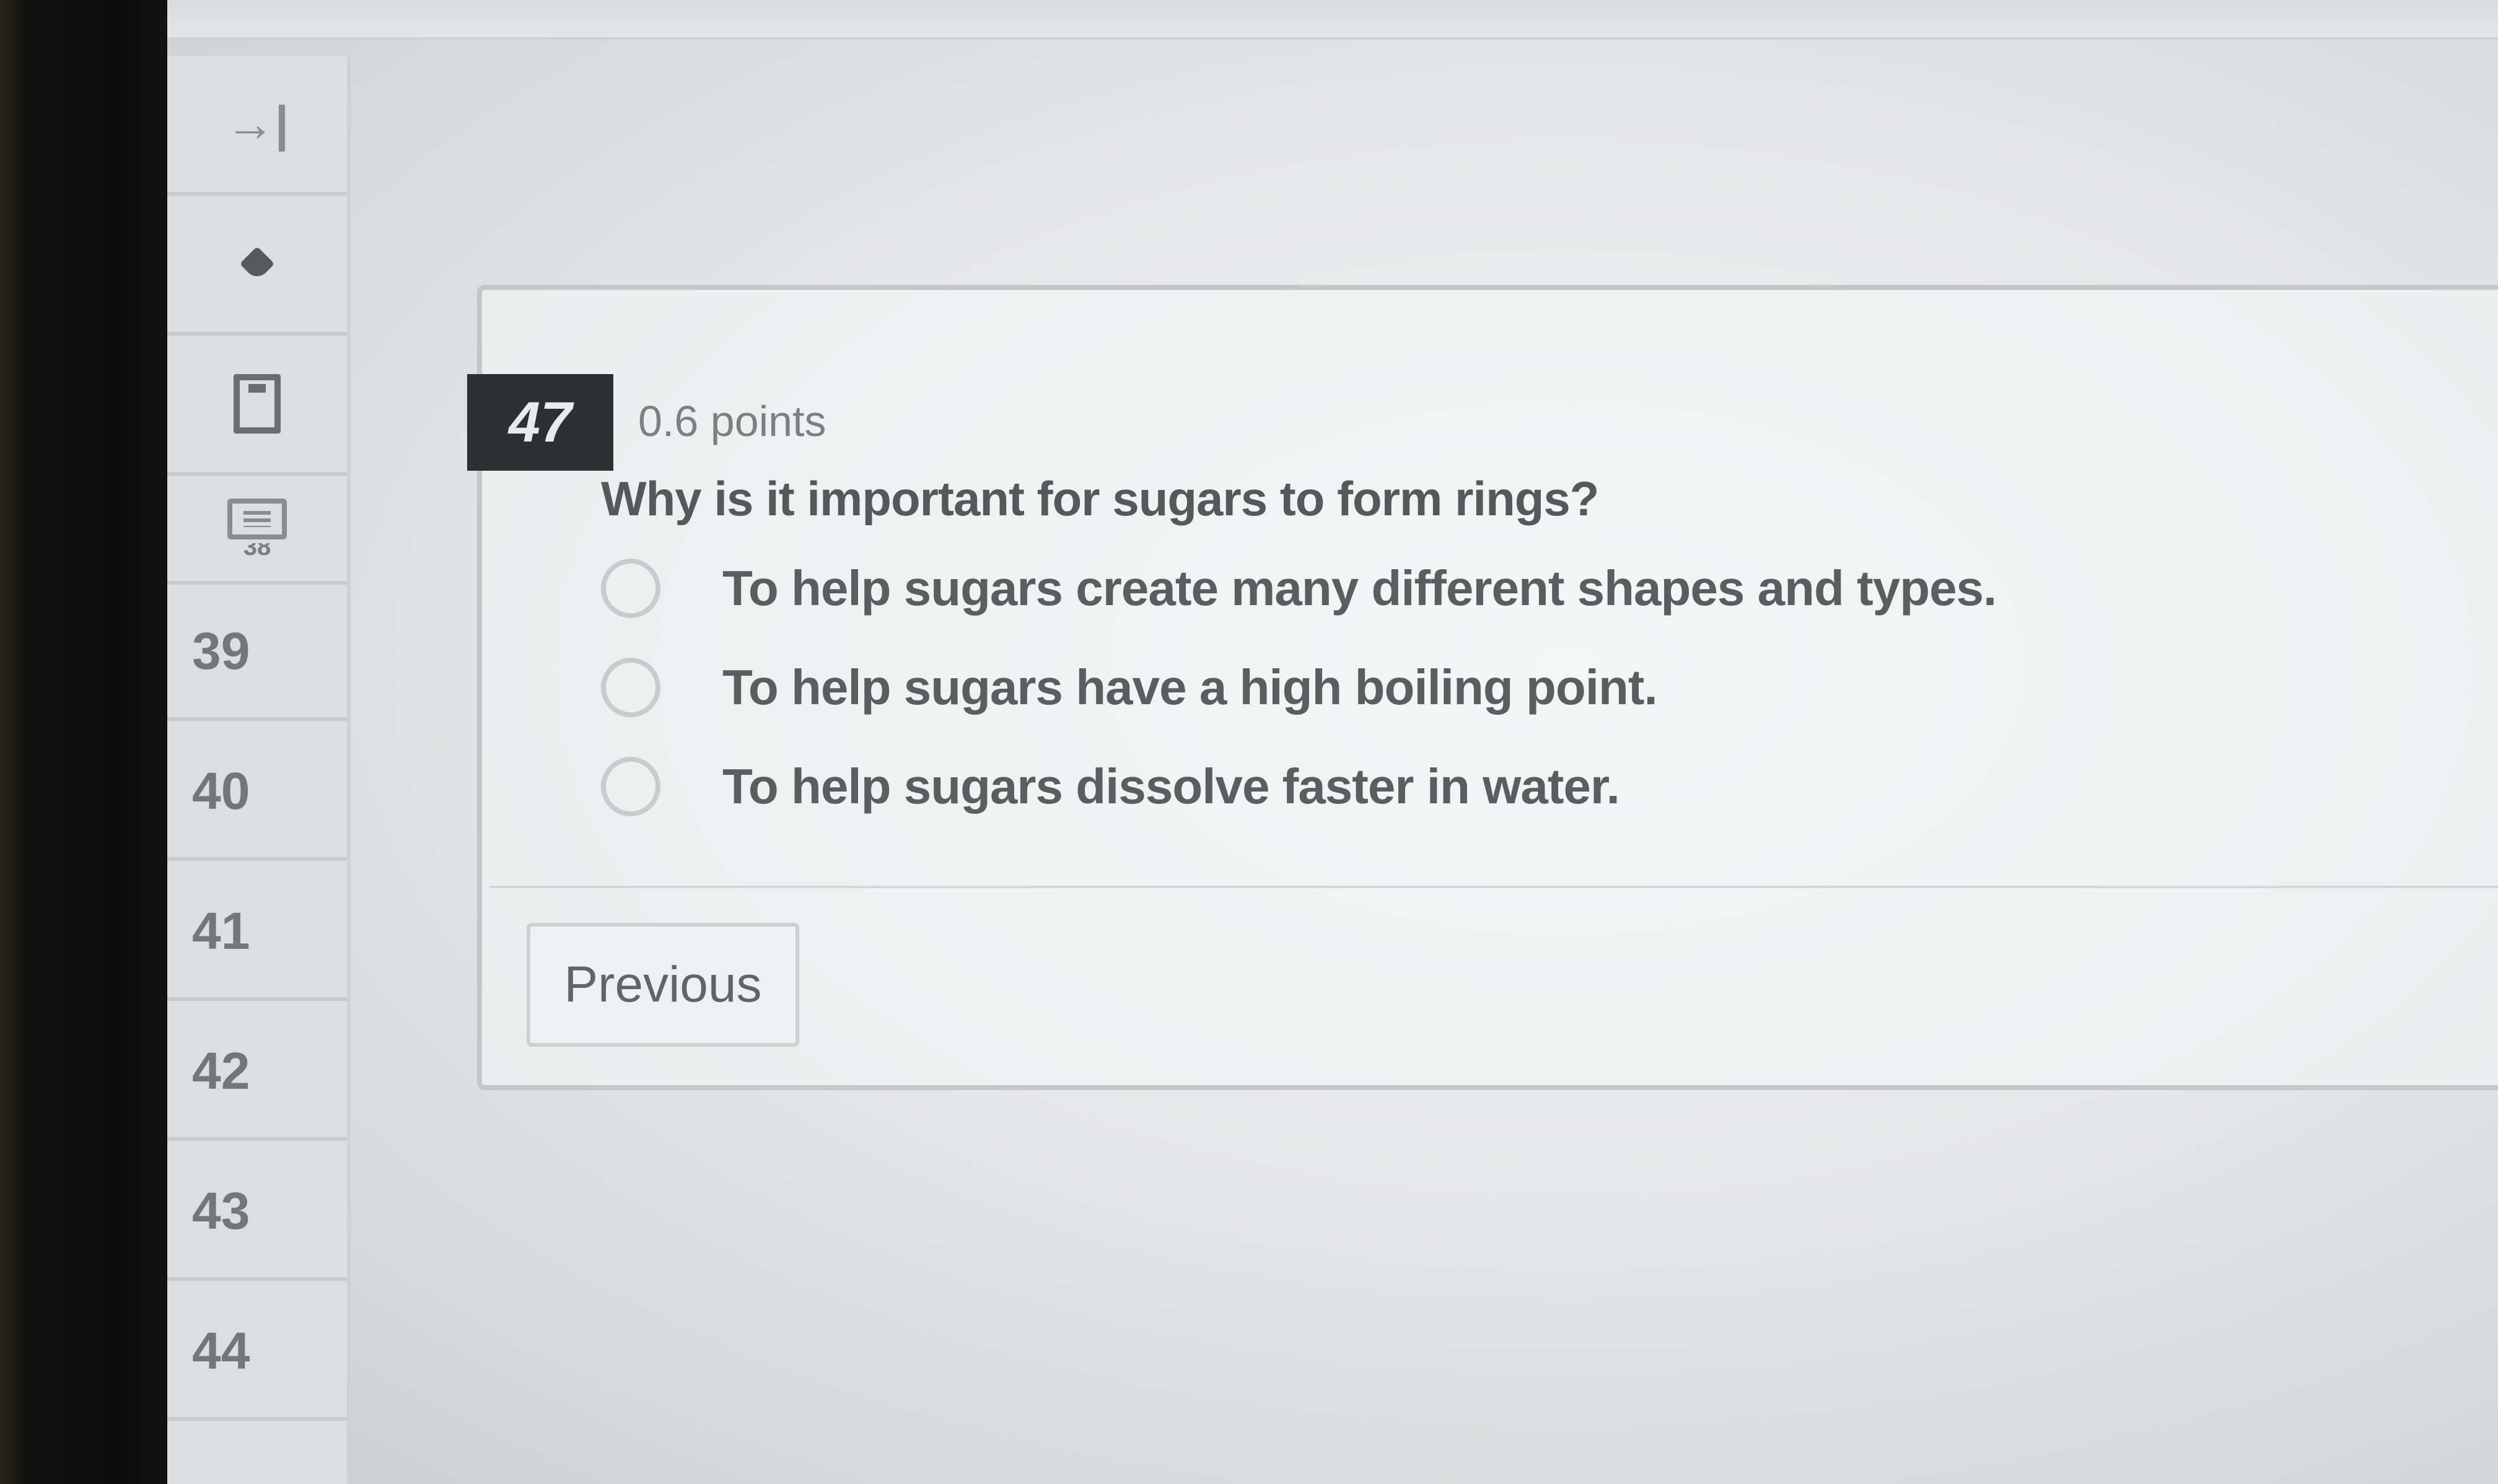 The height and width of the screenshot is (1484, 2498). I want to click on card-divider, so click(1493, 887).